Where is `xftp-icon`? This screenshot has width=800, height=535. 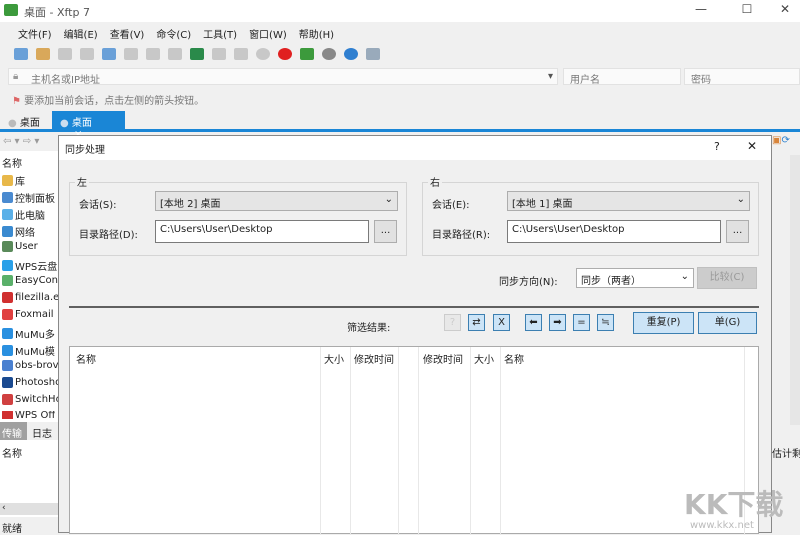
xftp-icon is located at coordinates (307, 54).